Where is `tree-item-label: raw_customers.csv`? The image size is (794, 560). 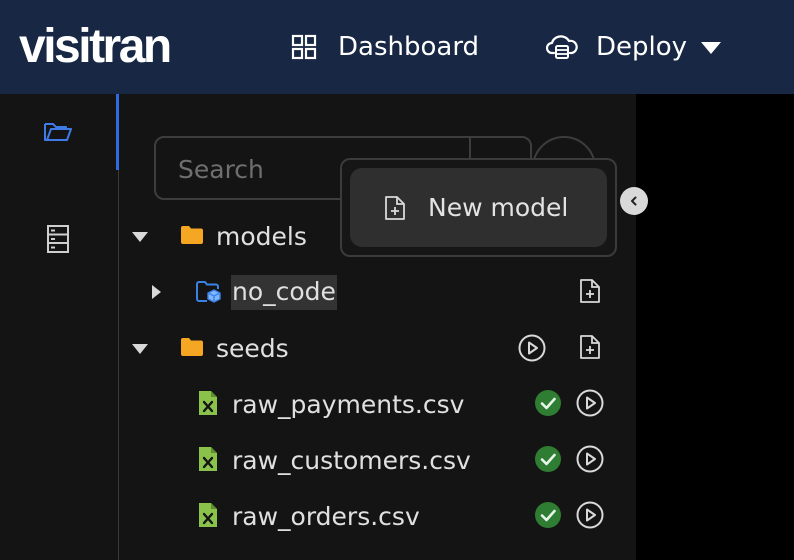
tree-item-label: raw_customers.csv is located at coordinates (351, 460).